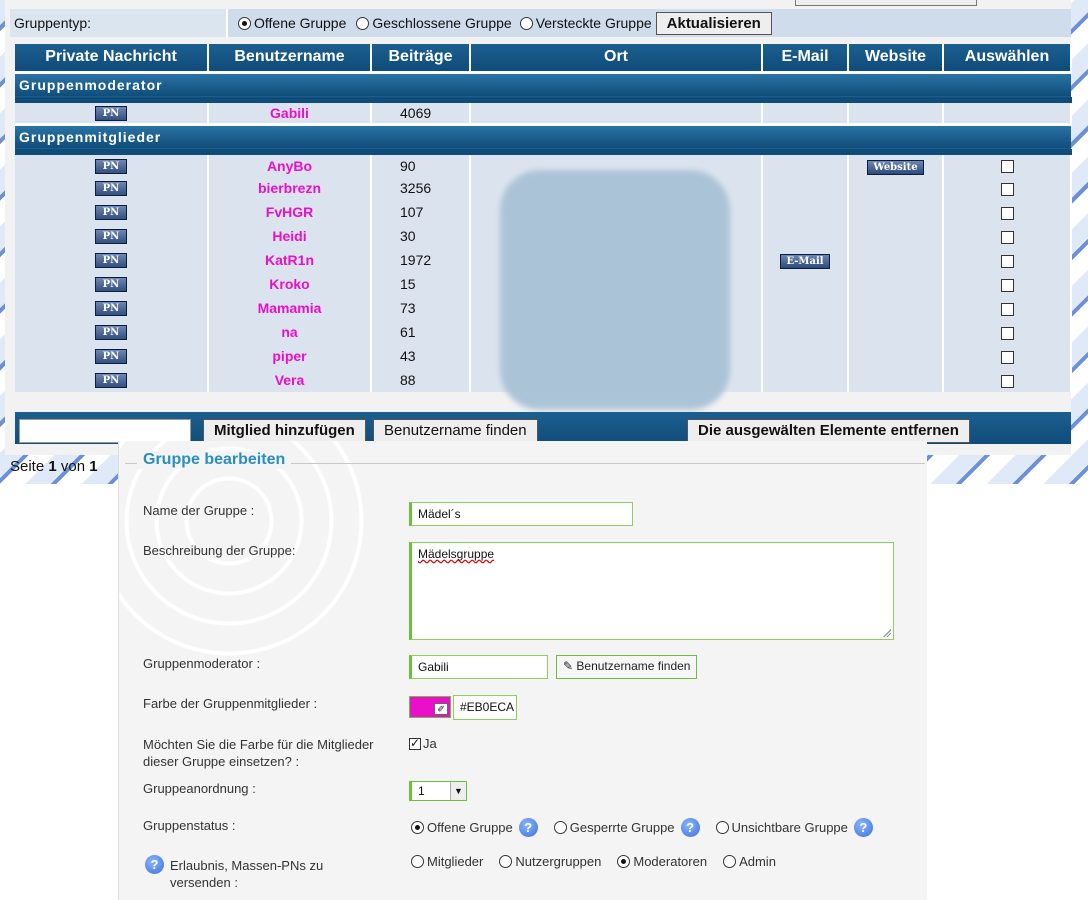 The image size is (1088, 900). I want to click on members-section-header: Gruppenmitglieder, so click(543, 138).